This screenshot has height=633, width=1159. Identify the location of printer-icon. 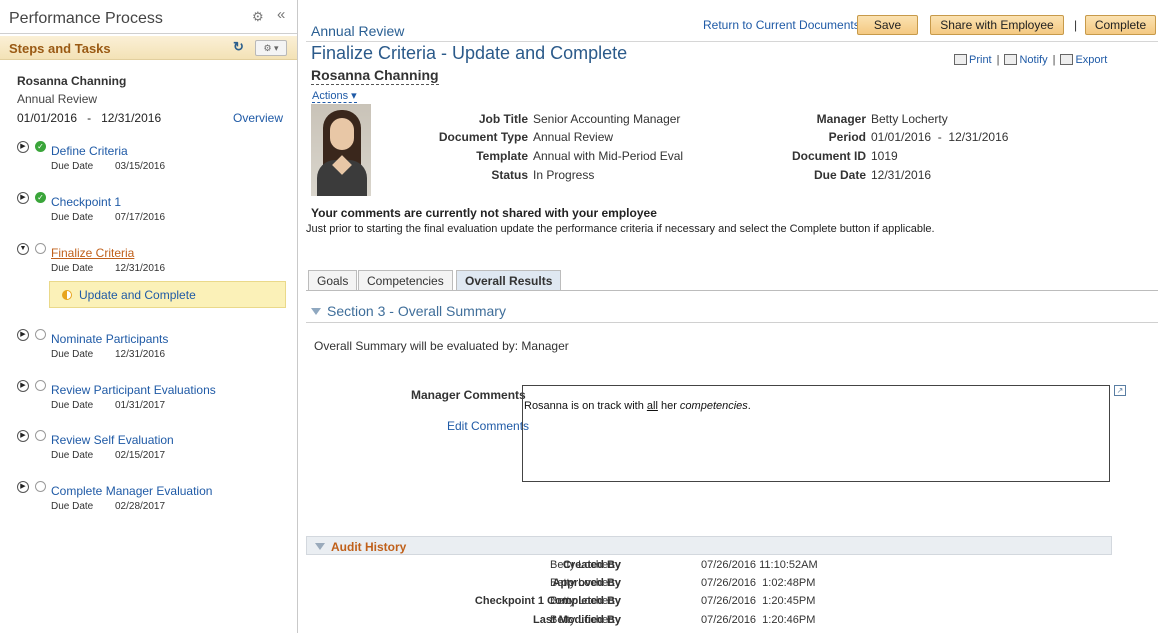
(960, 59).